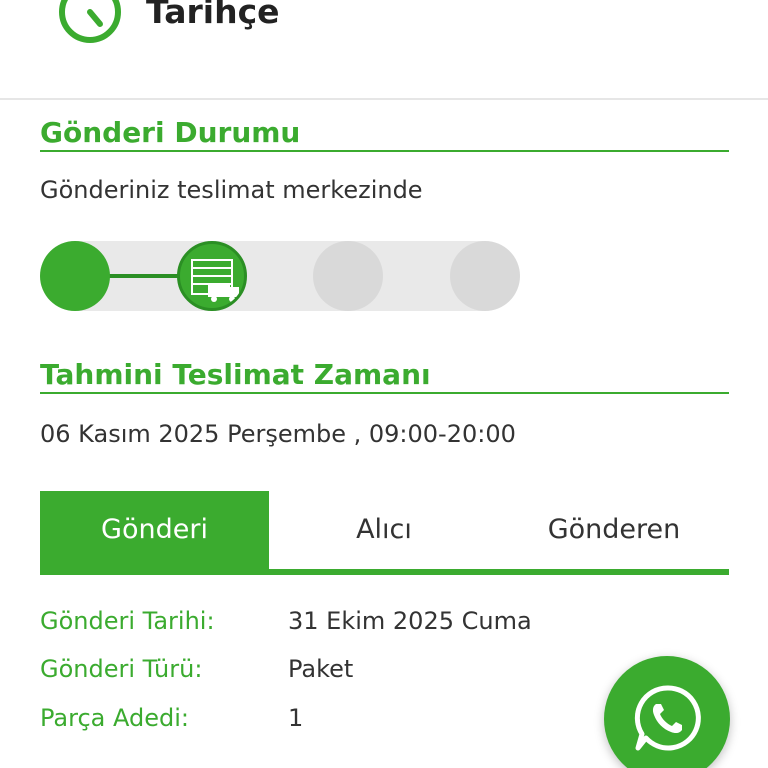  What do you see at coordinates (410, 621) in the screenshot?
I see `shipment-date-value: 31 Ekim 2025 Cuma` at bounding box center [410, 621].